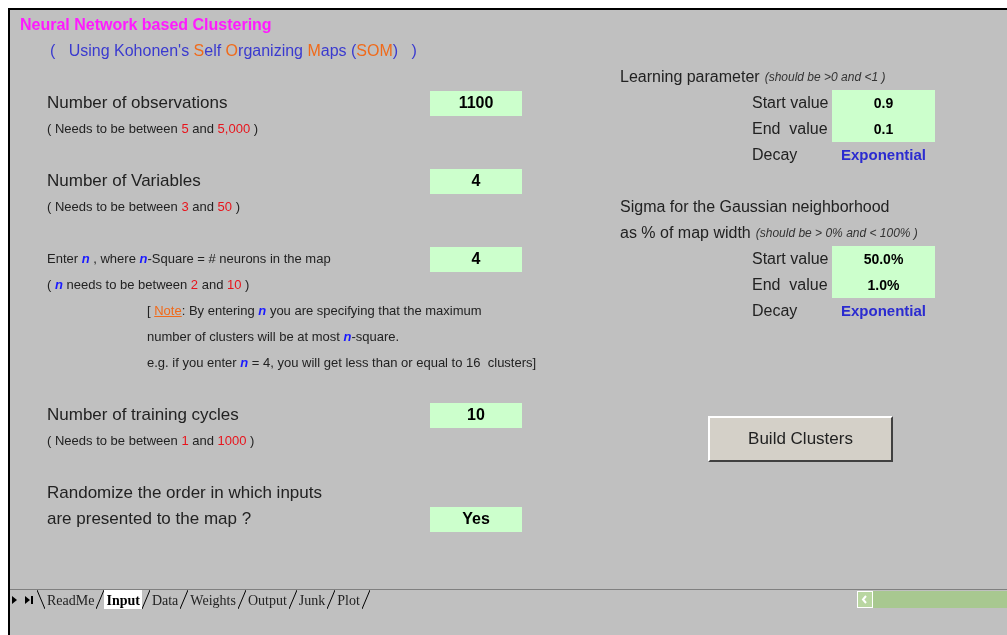  What do you see at coordinates (348, 599) in the screenshot?
I see `sheet-tab: Plot` at bounding box center [348, 599].